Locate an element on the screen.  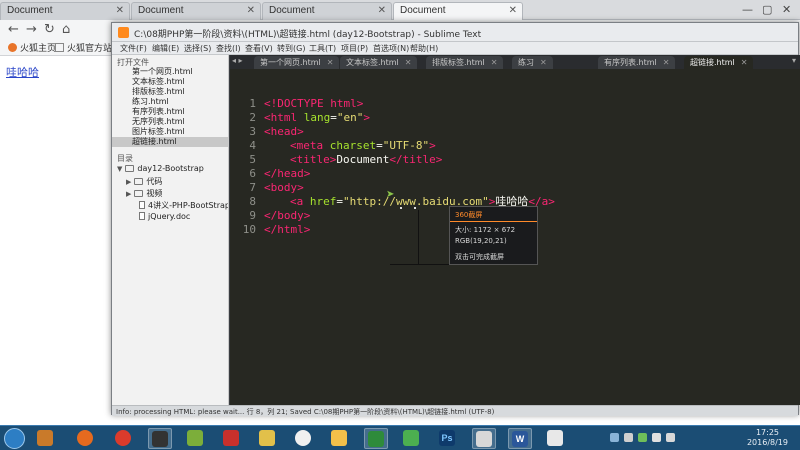
line-number: 6 is located at coordinates (252, 173).